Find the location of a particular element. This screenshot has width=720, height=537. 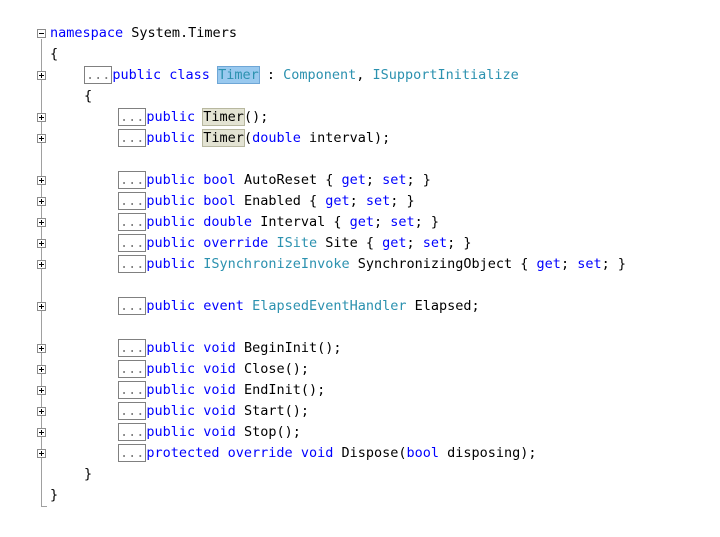

expand-elapsed-button is located at coordinates (41, 306).